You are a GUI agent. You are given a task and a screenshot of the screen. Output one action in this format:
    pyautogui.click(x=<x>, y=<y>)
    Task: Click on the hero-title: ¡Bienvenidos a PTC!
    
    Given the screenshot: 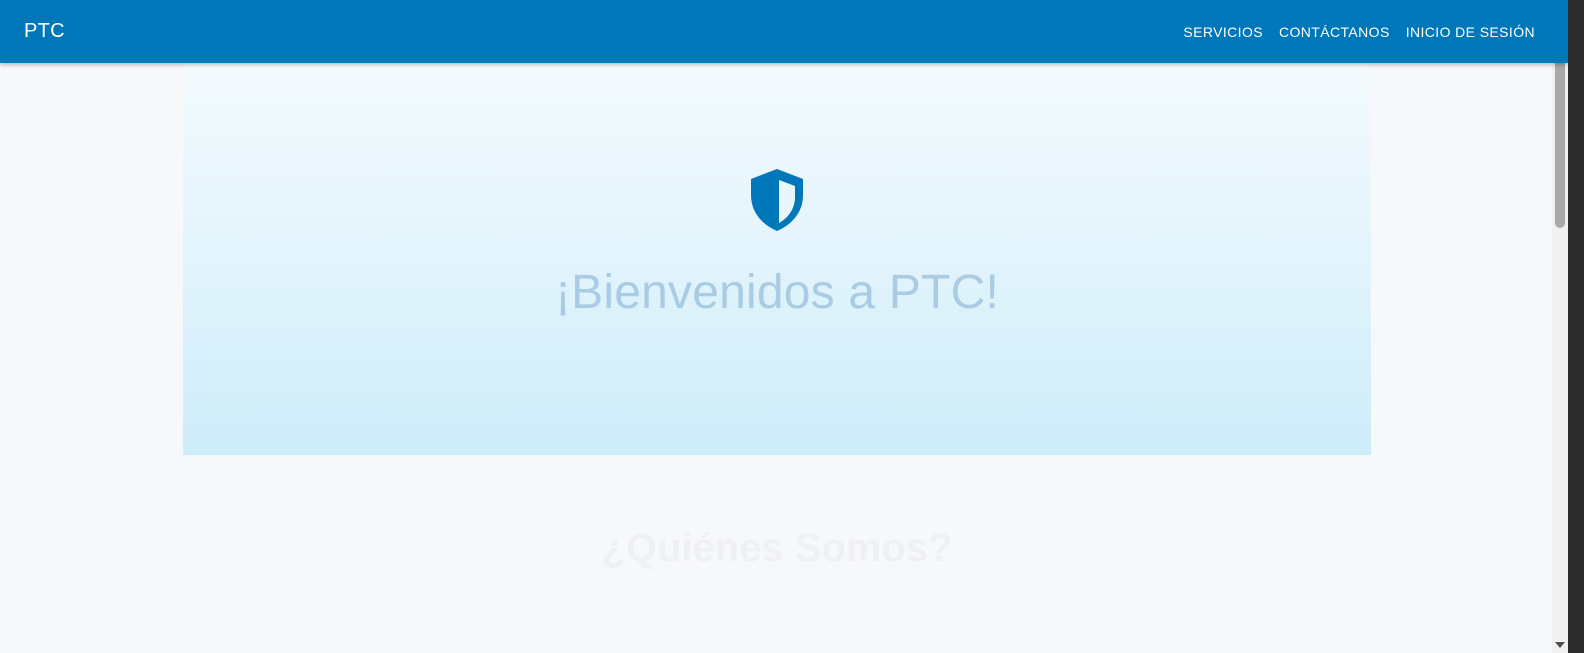 What is the action you would take?
    pyautogui.click(x=776, y=292)
    